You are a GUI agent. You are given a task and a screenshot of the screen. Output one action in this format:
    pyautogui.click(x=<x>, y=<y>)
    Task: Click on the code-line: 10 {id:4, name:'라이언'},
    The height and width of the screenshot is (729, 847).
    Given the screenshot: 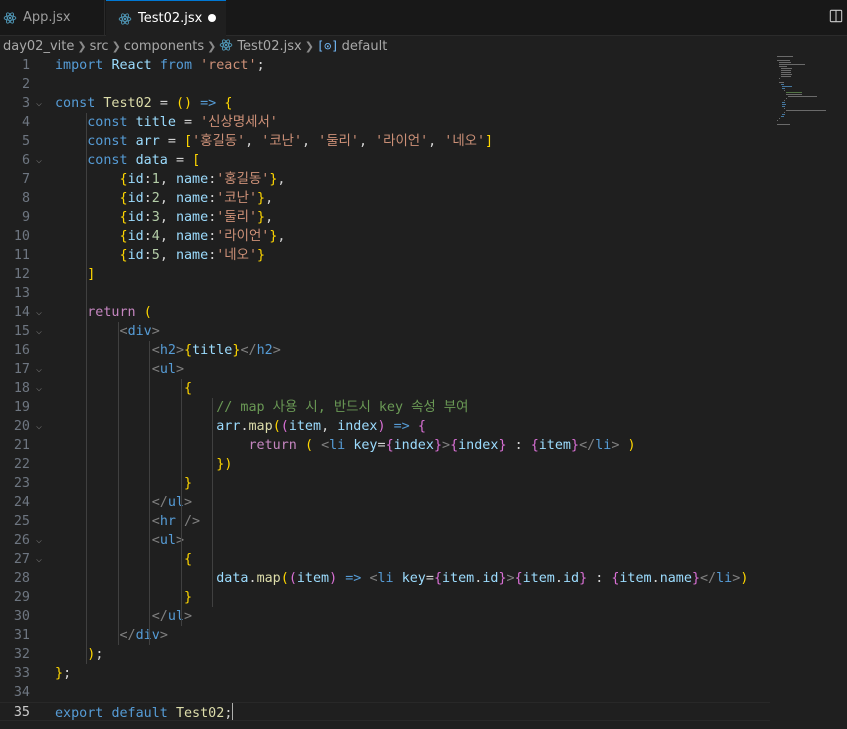 What is the action you would take?
    pyautogui.click(x=385, y=236)
    